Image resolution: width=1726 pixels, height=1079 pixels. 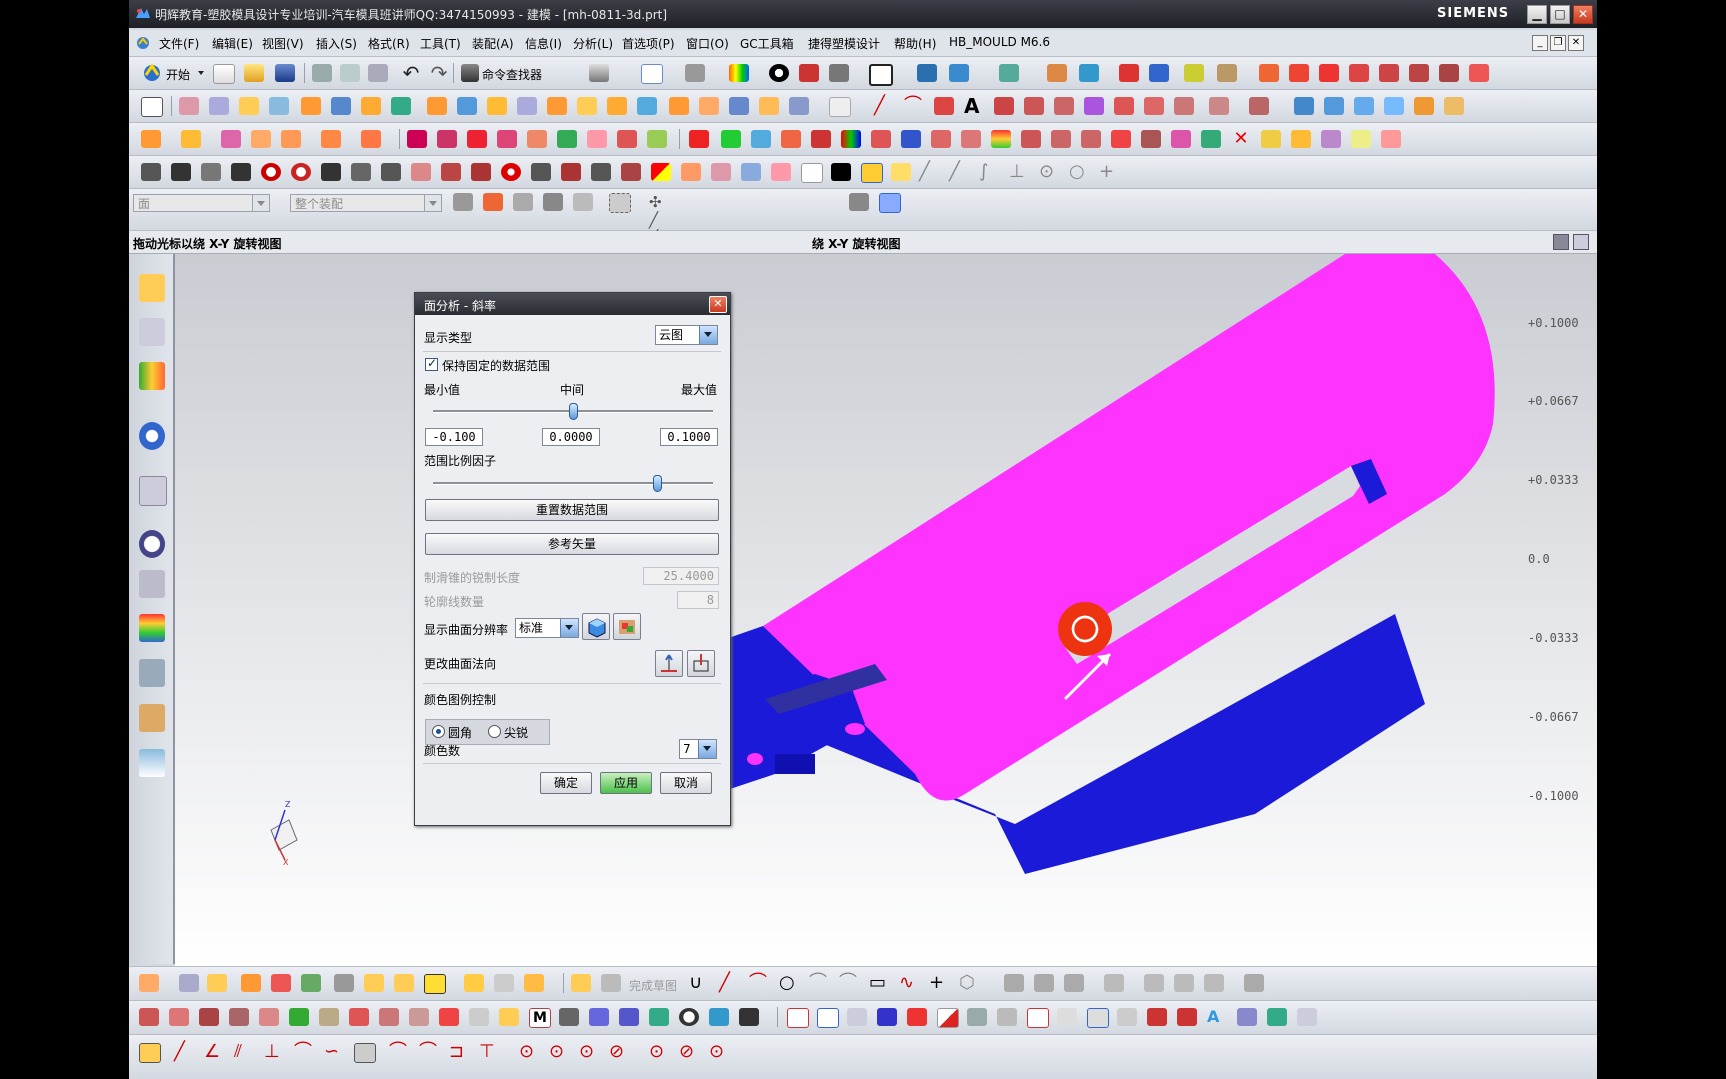 What do you see at coordinates (421, 172) in the screenshot?
I see `ejector-pin-icon` at bounding box center [421, 172].